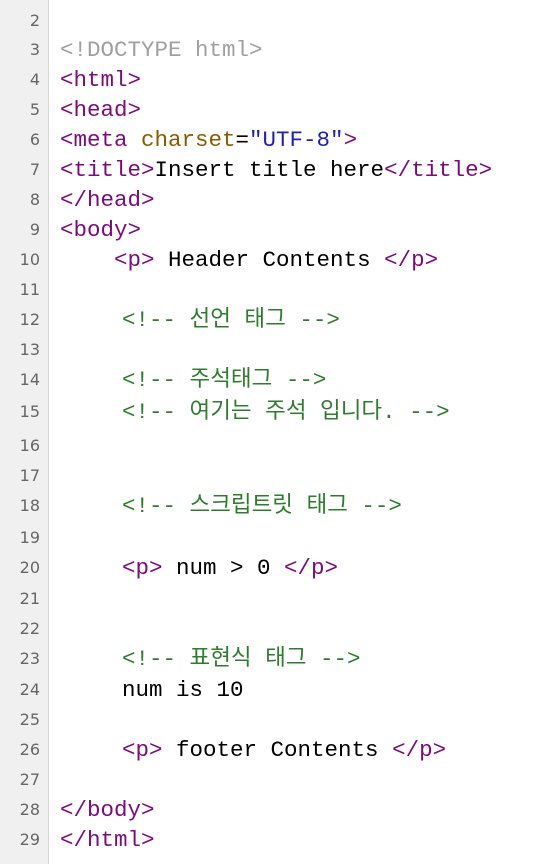 Image resolution: width=552 pixels, height=864 pixels. What do you see at coordinates (223, 568) in the screenshot?
I see `p-text: num > 0` at bounding box center [223, 568].